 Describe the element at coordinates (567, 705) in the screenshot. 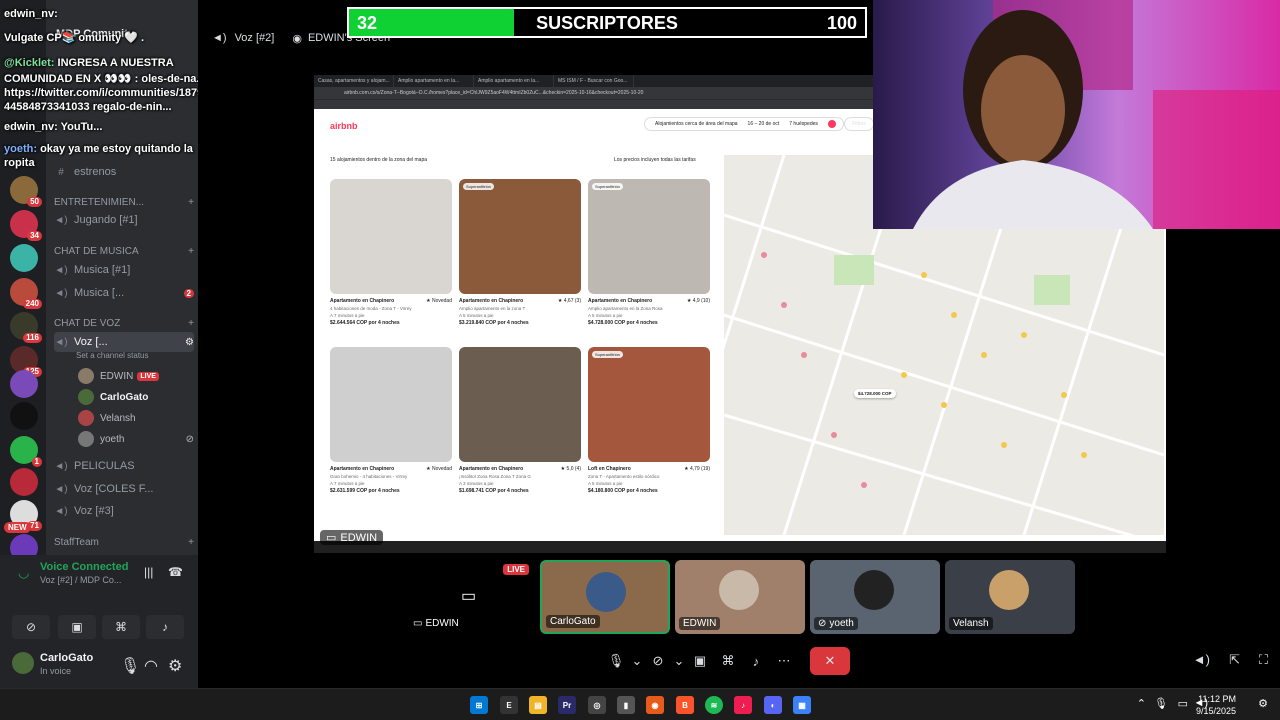

I see `premiere-icon: Pr` at that location.